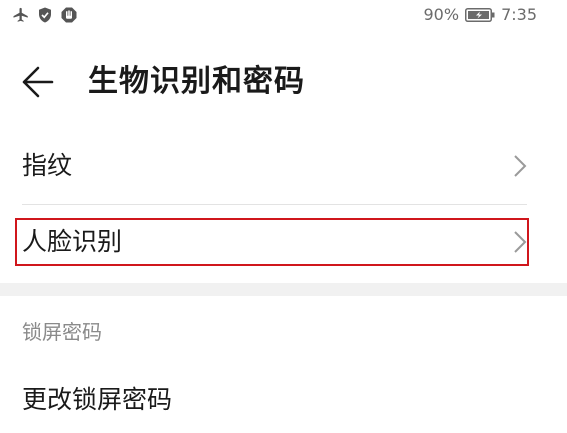 This screenshot has width=567, height=433. What do you see at coordinates (20, 14) in the screenshot?
I see `airplane-mode-icon` at bounding box center [20, 14].